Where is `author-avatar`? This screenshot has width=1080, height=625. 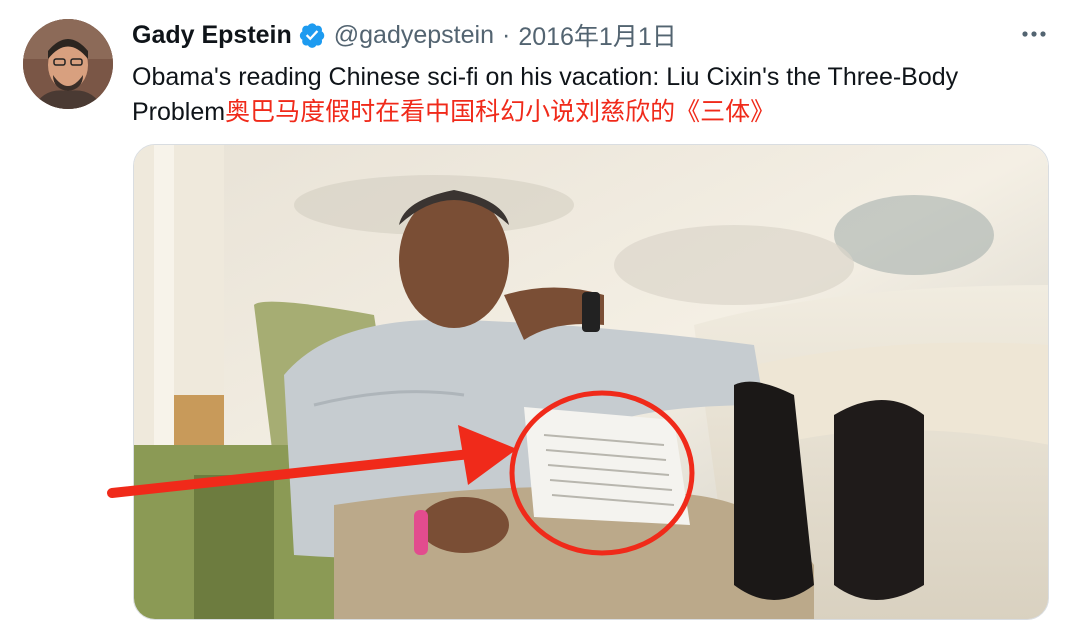
author-avatar is located at coordinates (68, 64).